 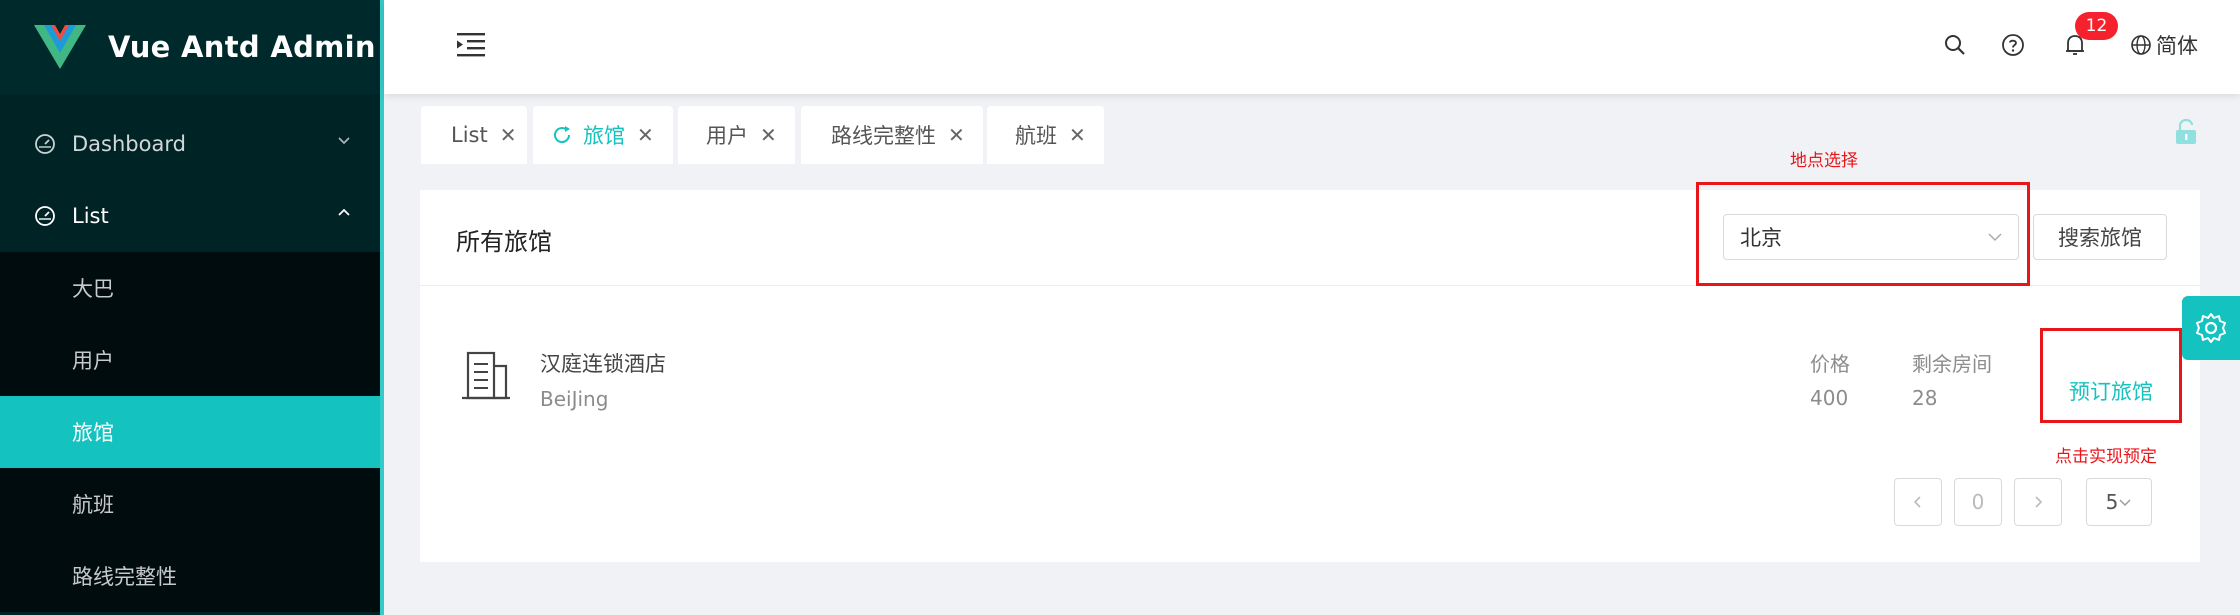 What do you see at coordinates (242, 47) in the screenshot?
I see `app-title: Vue Antd Admin` at bounding box center [242, 47].